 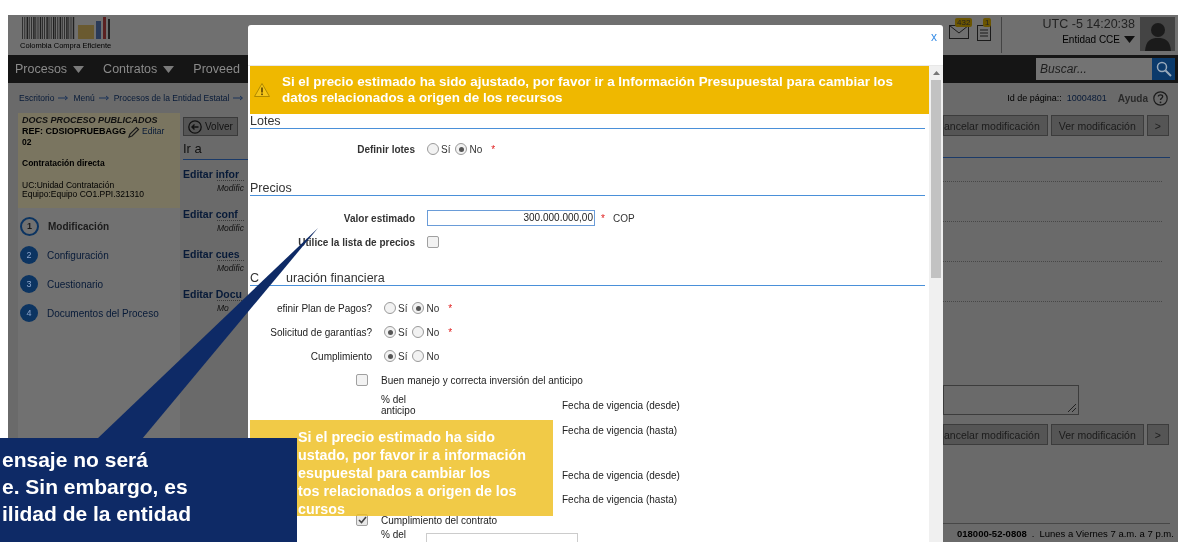 I want to click on step-number: 4, so click(x=29, y=313).